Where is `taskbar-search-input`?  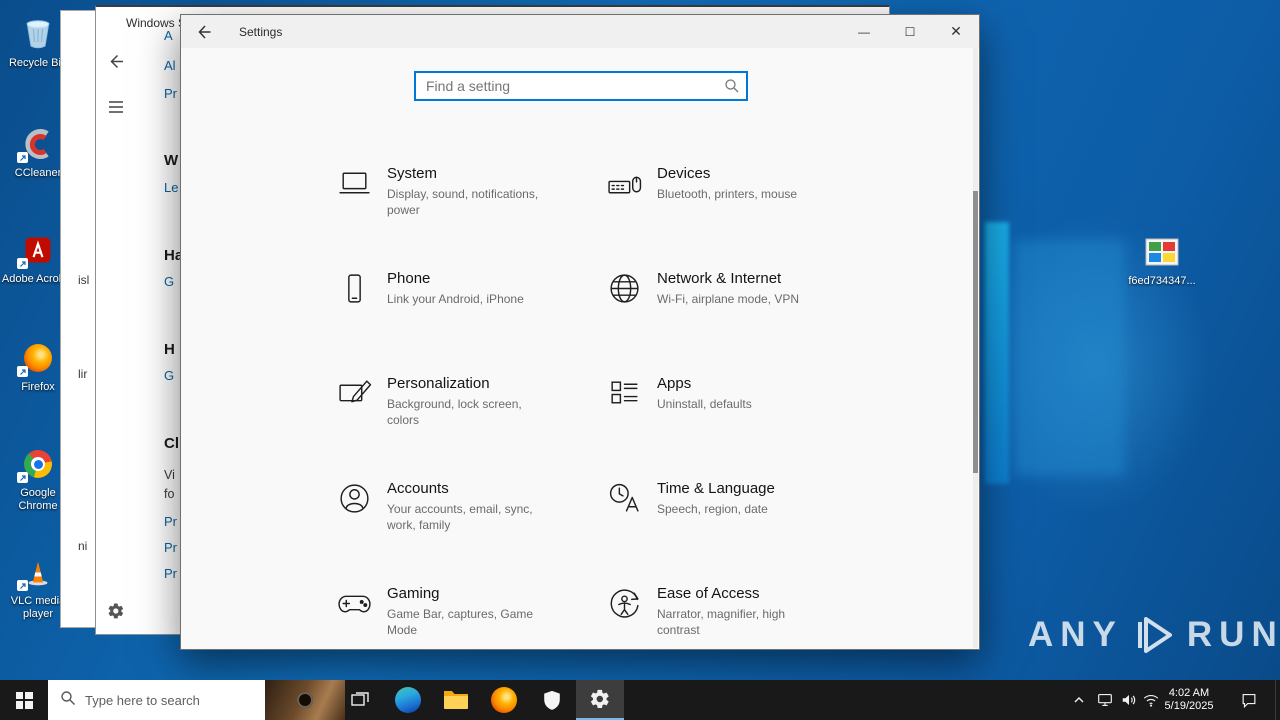 taskbar-search-input is located at coordinates (157, 700).